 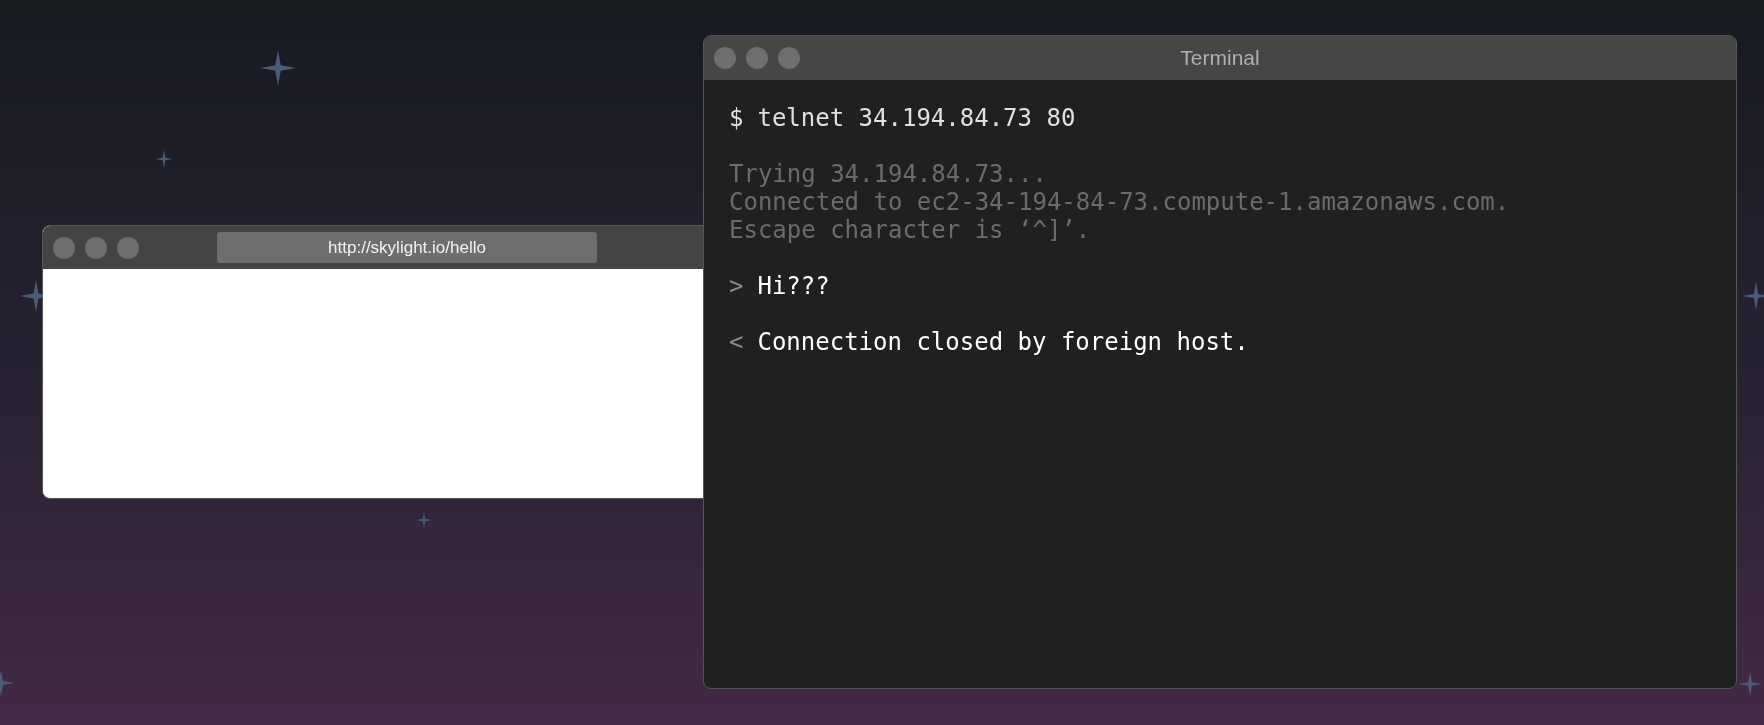 I want to click on output-text: Escape character is ‘^]’., so click(x=910, y=230).